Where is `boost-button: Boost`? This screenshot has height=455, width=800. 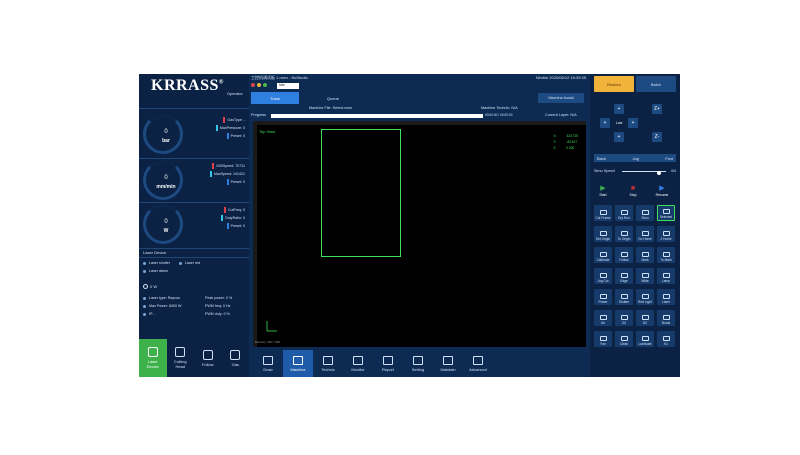 boost-button: Boost is located at coordinates (666, 318).